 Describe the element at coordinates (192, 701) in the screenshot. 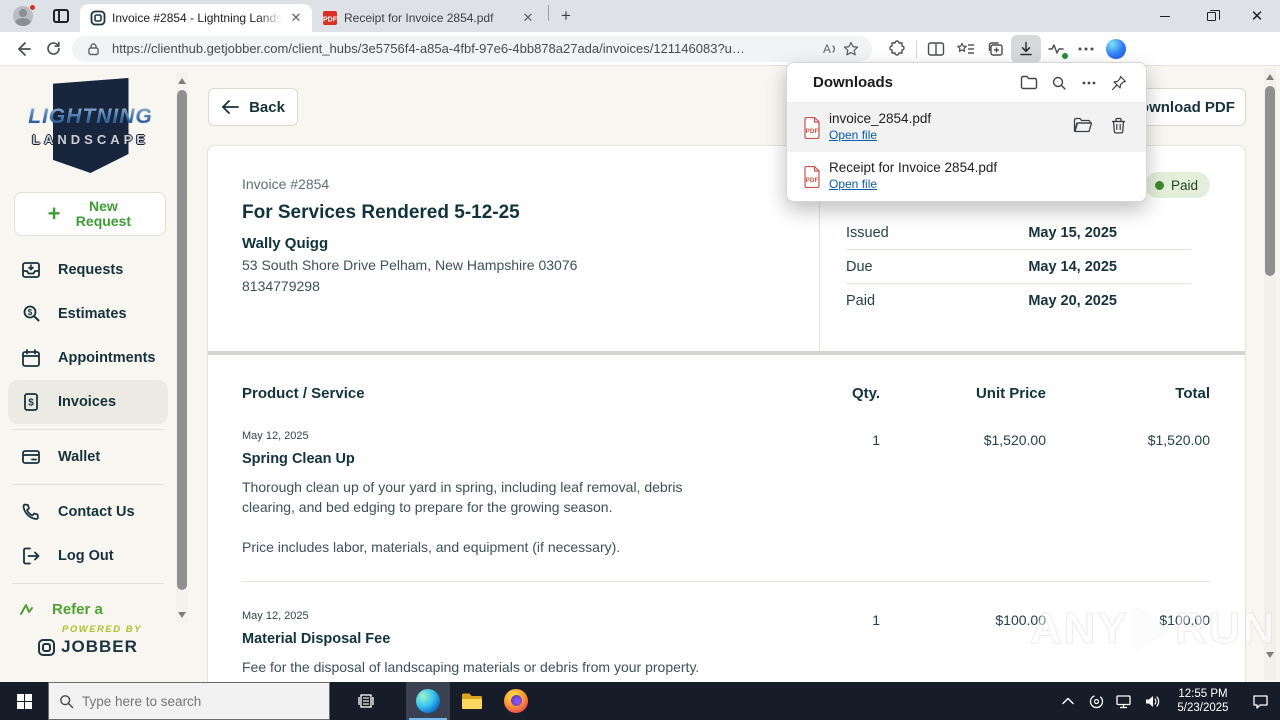

I see `search-input` at that location.